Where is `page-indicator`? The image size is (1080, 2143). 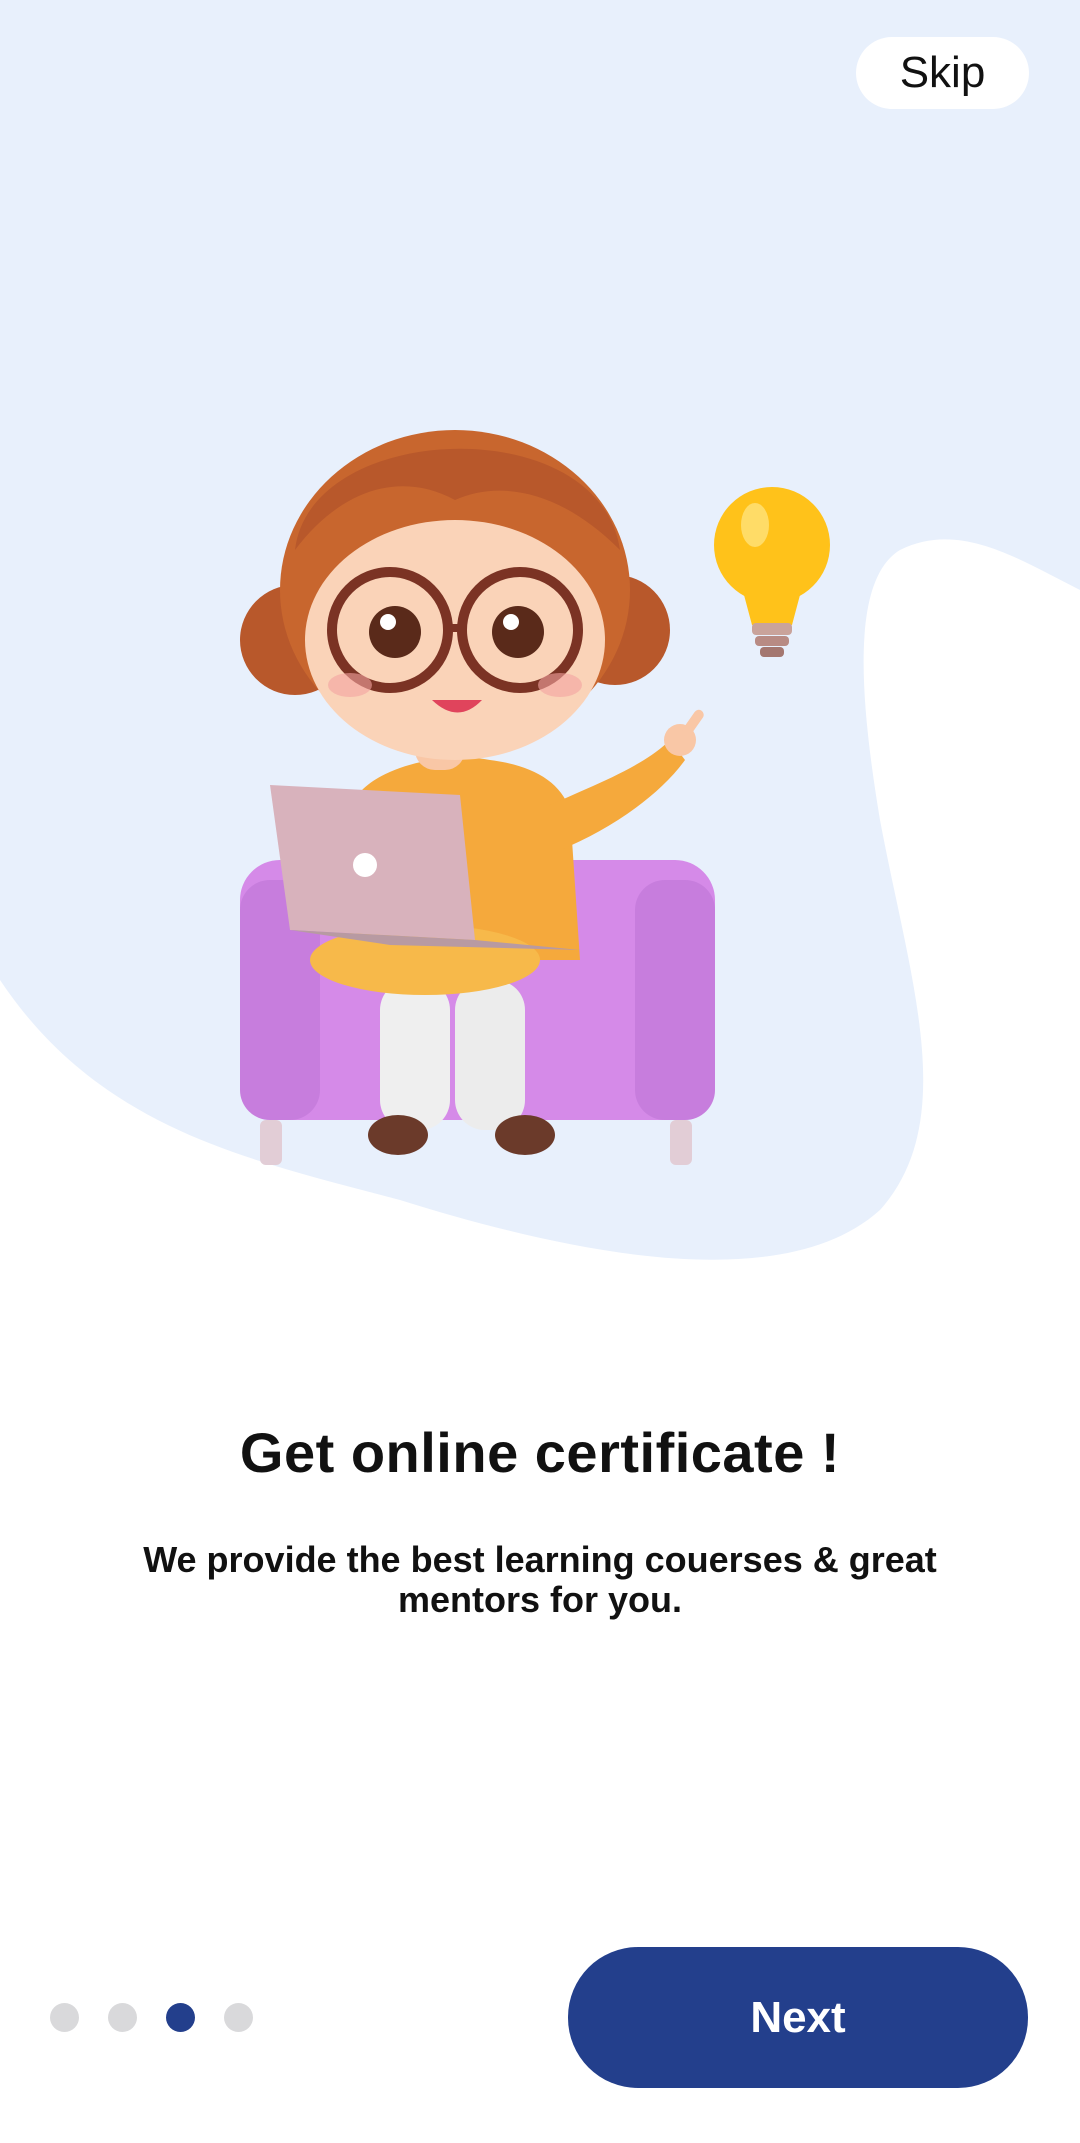
page-indicator is located at coordinates (151, 2017).